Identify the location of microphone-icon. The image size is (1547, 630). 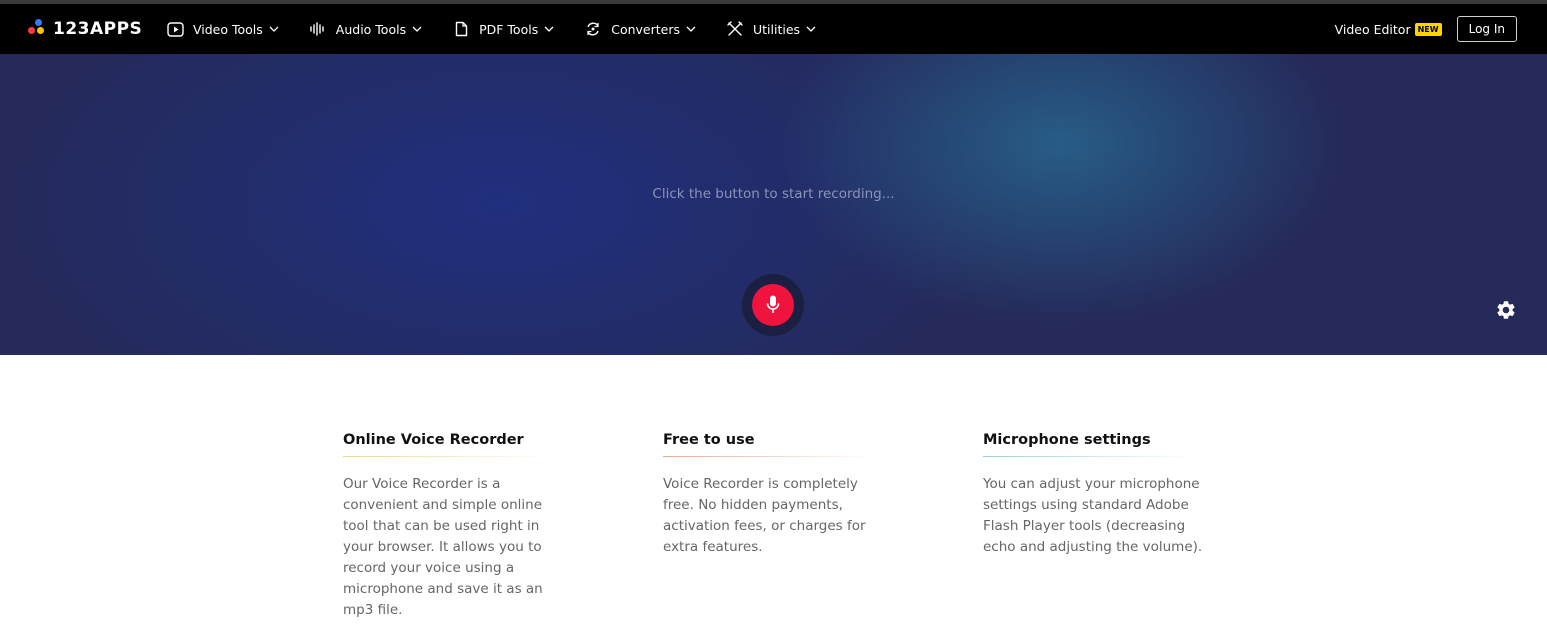
(773, 304).